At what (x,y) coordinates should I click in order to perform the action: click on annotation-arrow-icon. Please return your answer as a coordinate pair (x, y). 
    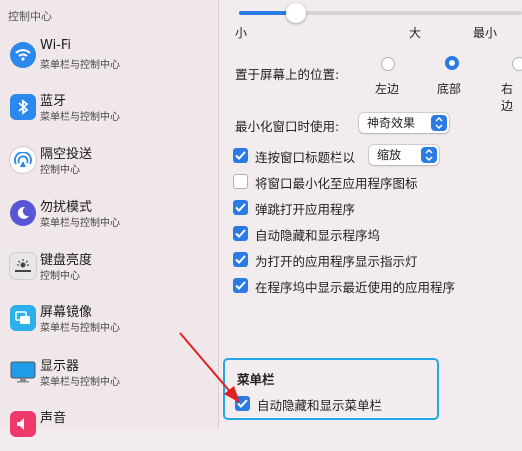
    Looking at the image, I should click on (209, 367).